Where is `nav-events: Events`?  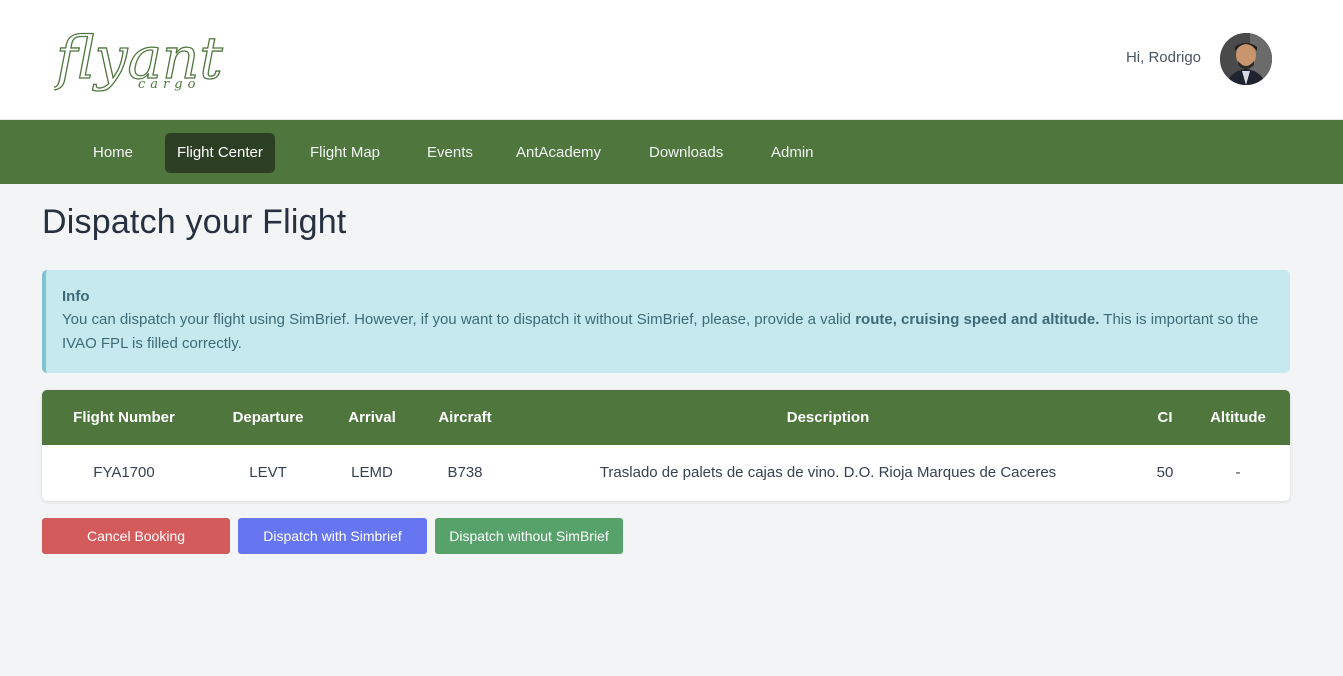
nav-events: Events is located at coordinates (450, 153).